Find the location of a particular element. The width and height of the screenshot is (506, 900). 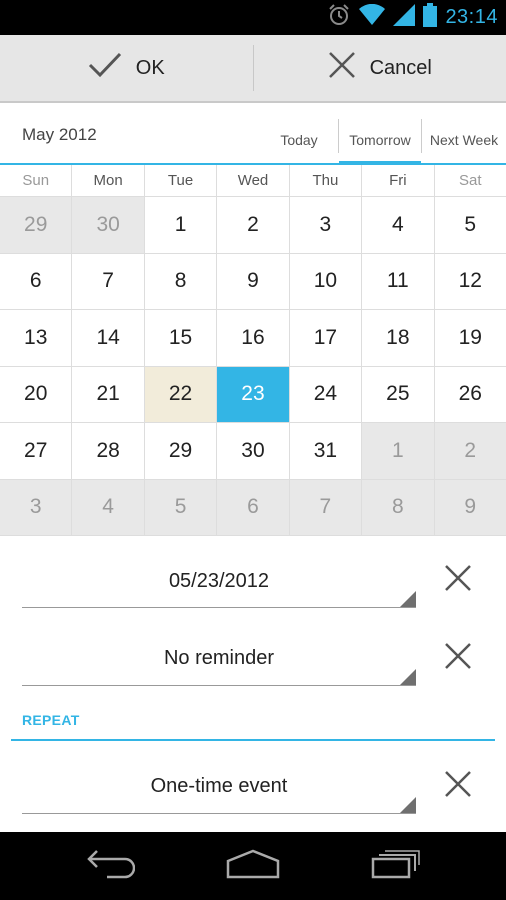

calendar-day: 28 is located at coordinates (108, 451).